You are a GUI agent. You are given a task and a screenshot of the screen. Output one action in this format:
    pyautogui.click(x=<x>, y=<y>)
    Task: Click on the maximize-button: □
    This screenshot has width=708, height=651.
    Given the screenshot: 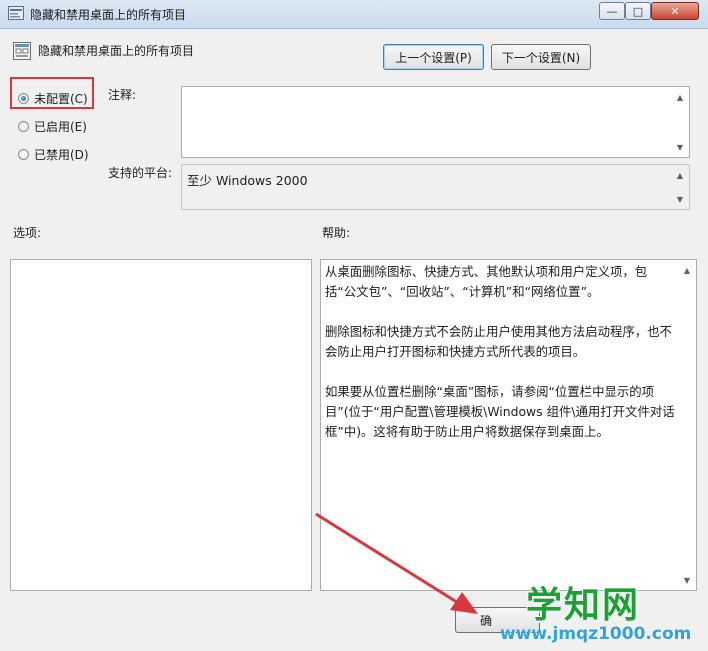 What is the action you would take?
    pyautogui.click(x=638, y=11)
    